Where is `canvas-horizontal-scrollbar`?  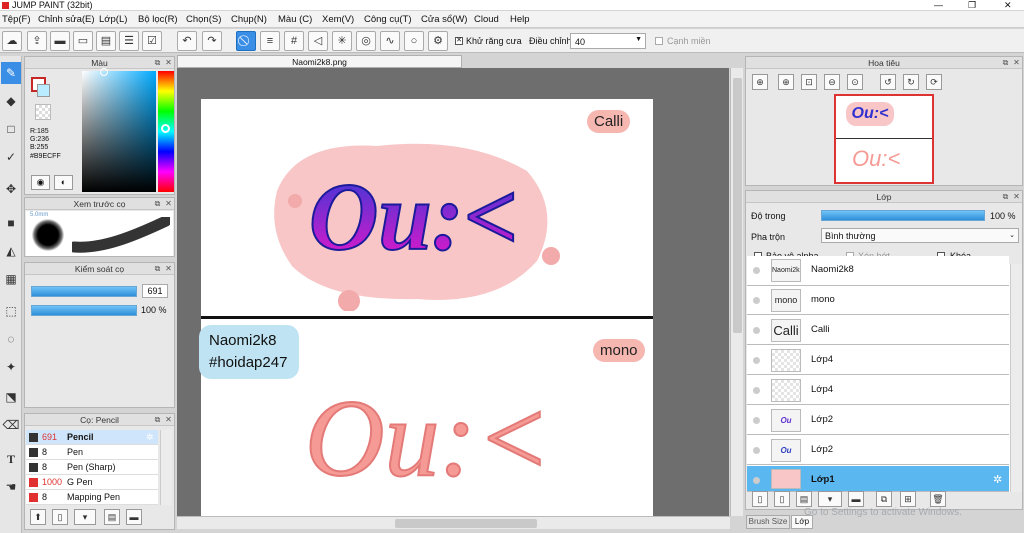 canvas-horizontal-scrollbar is located at coordinates (453, 522).